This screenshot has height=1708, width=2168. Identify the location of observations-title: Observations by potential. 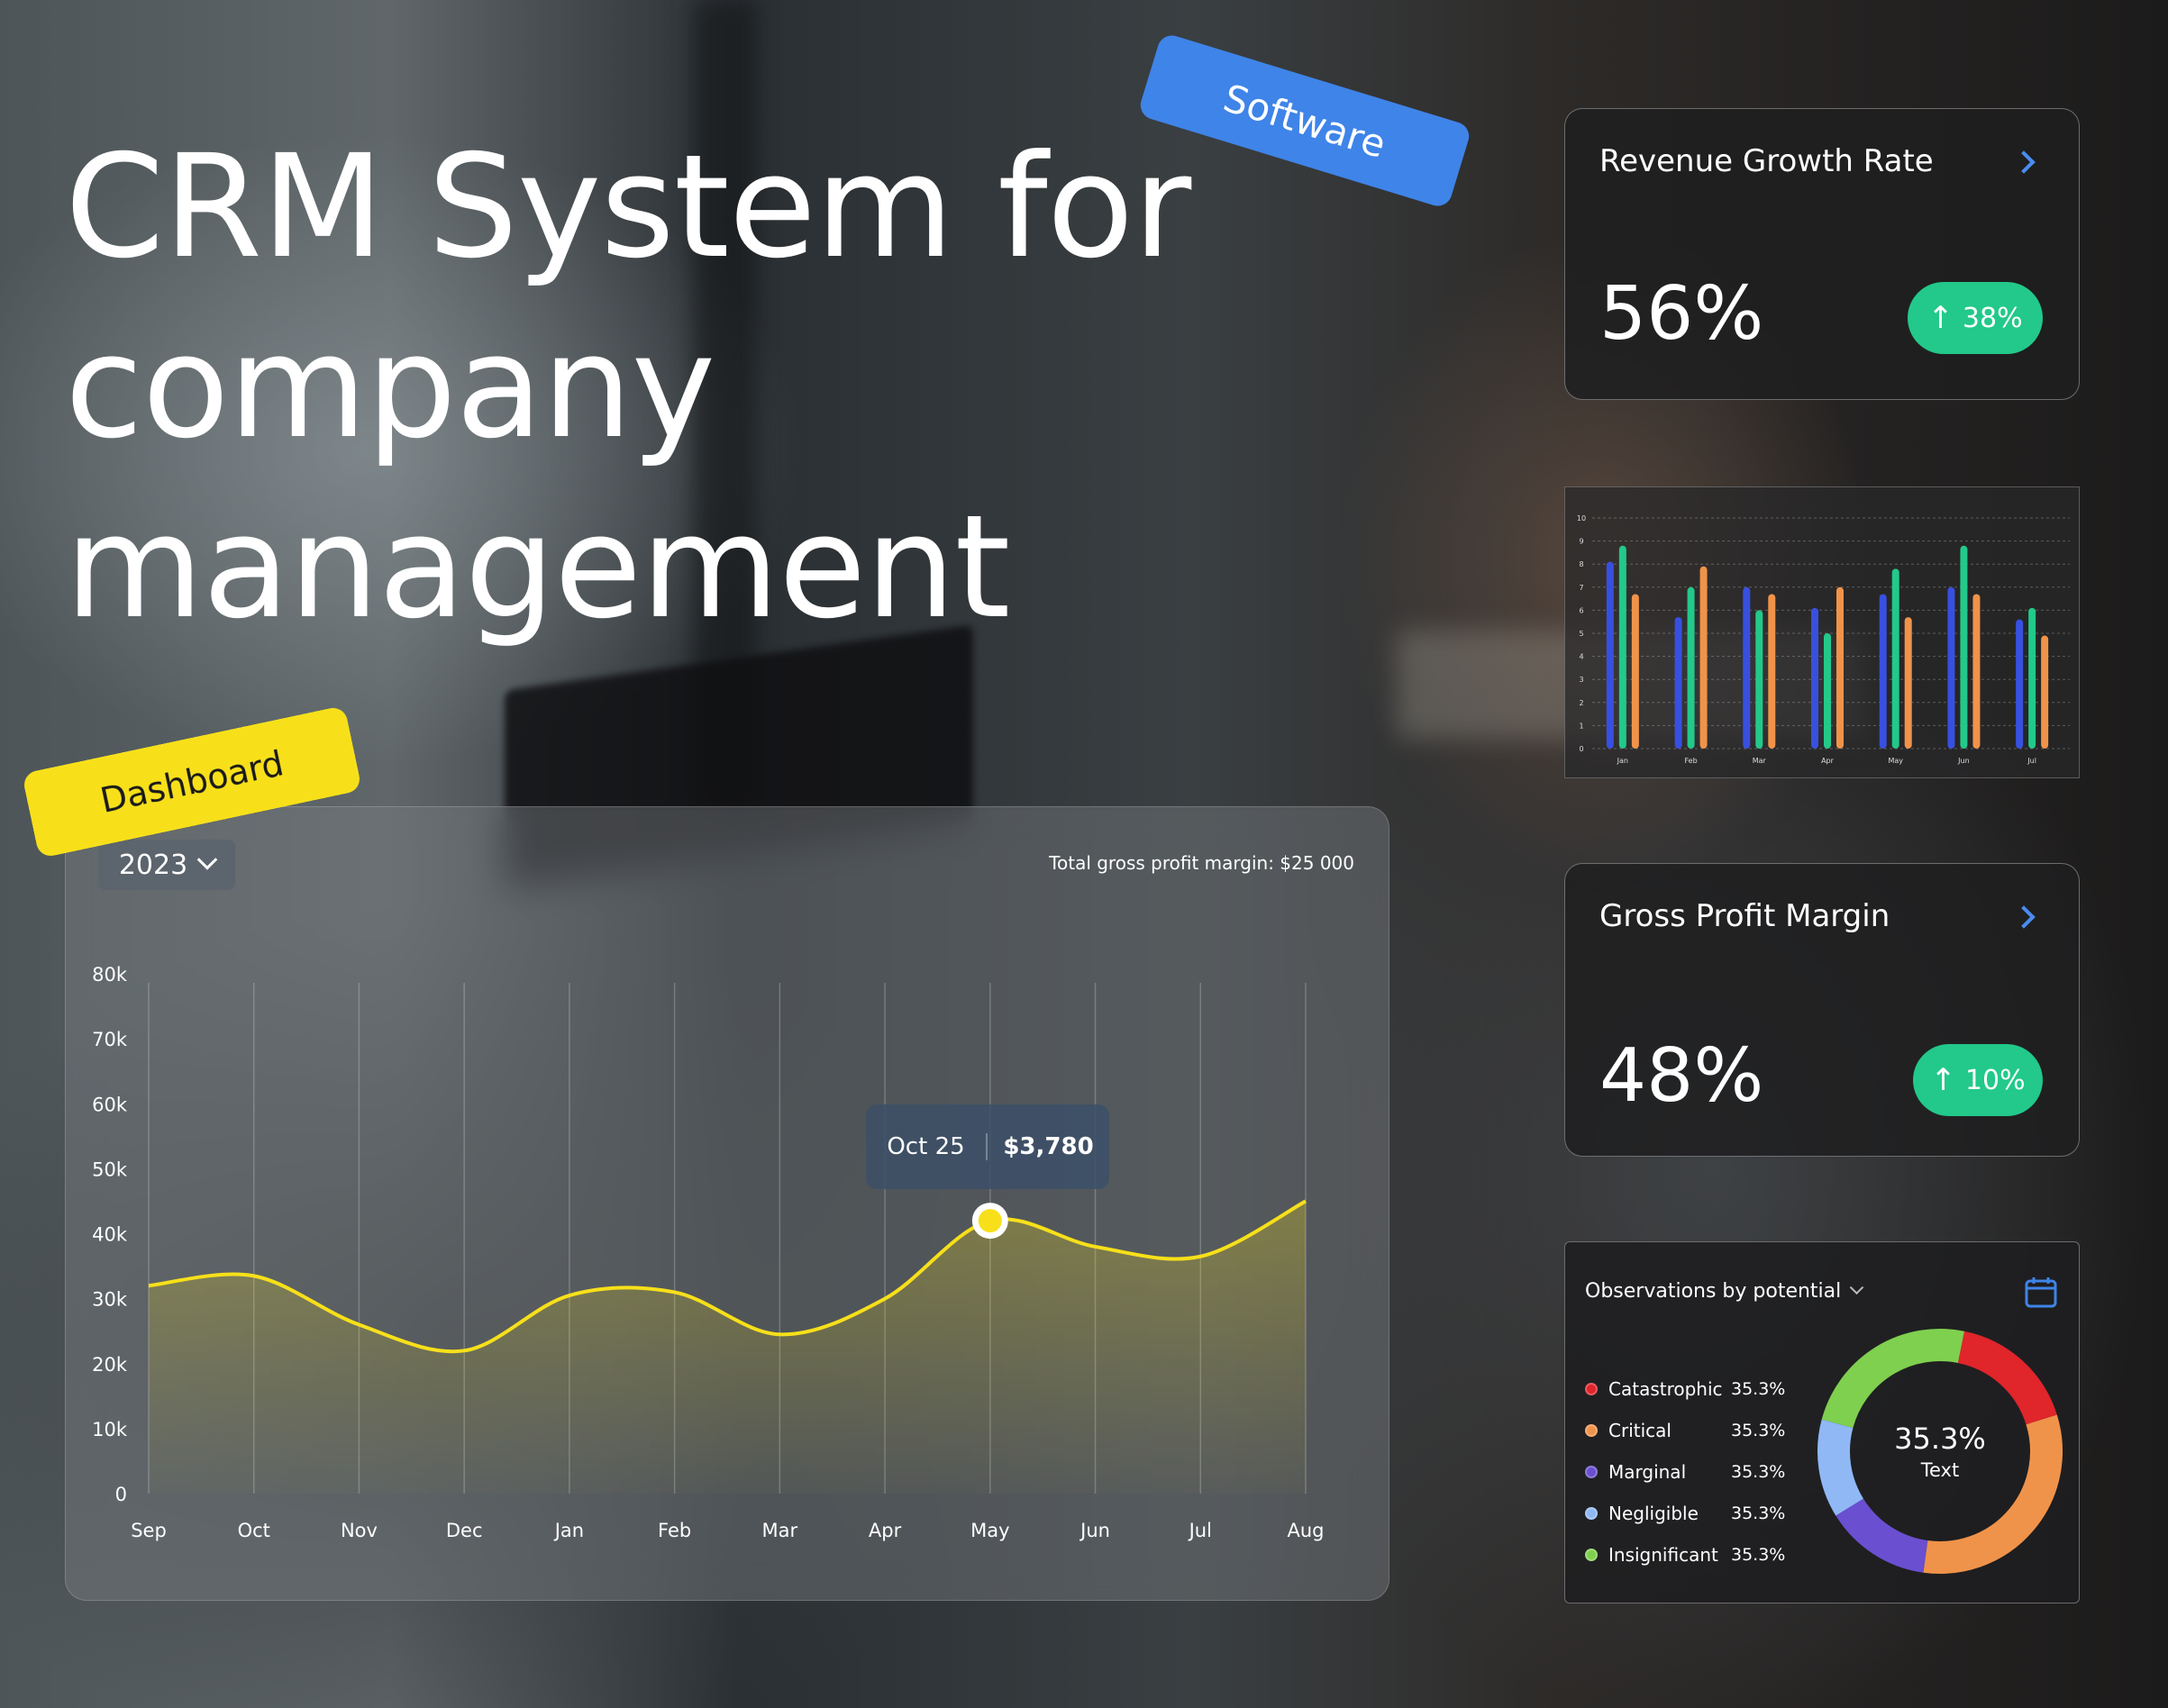
(1713, 1291).